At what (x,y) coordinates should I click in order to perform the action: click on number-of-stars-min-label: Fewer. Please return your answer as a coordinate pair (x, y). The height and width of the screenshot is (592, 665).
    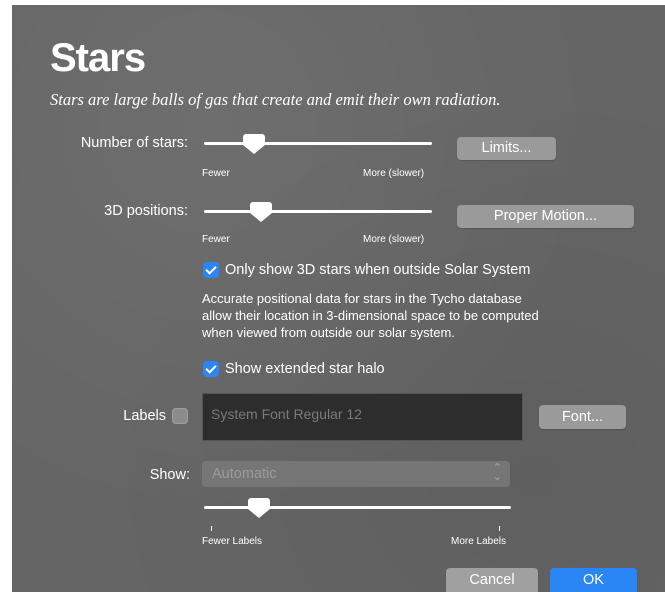
    Looking at the image, I should click on (216, 173).